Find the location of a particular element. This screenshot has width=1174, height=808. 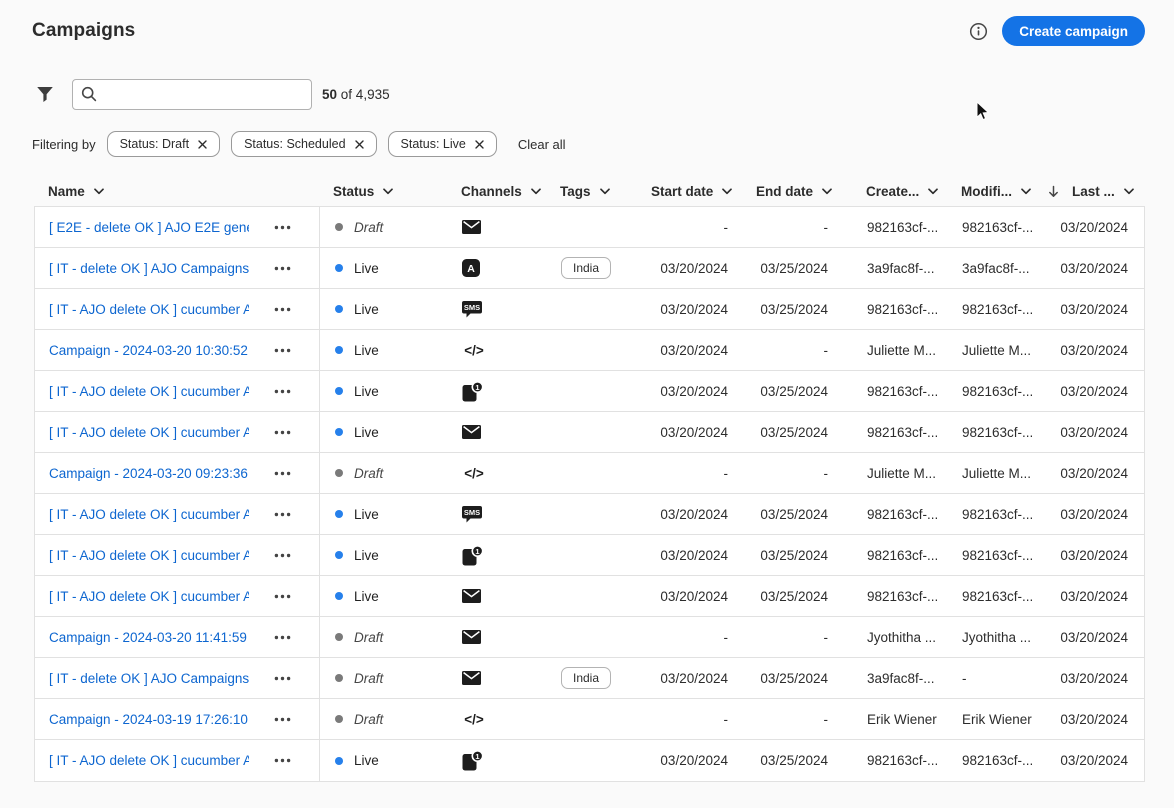

filter-chip: Status: Draft is located at coordinates (163, 144).